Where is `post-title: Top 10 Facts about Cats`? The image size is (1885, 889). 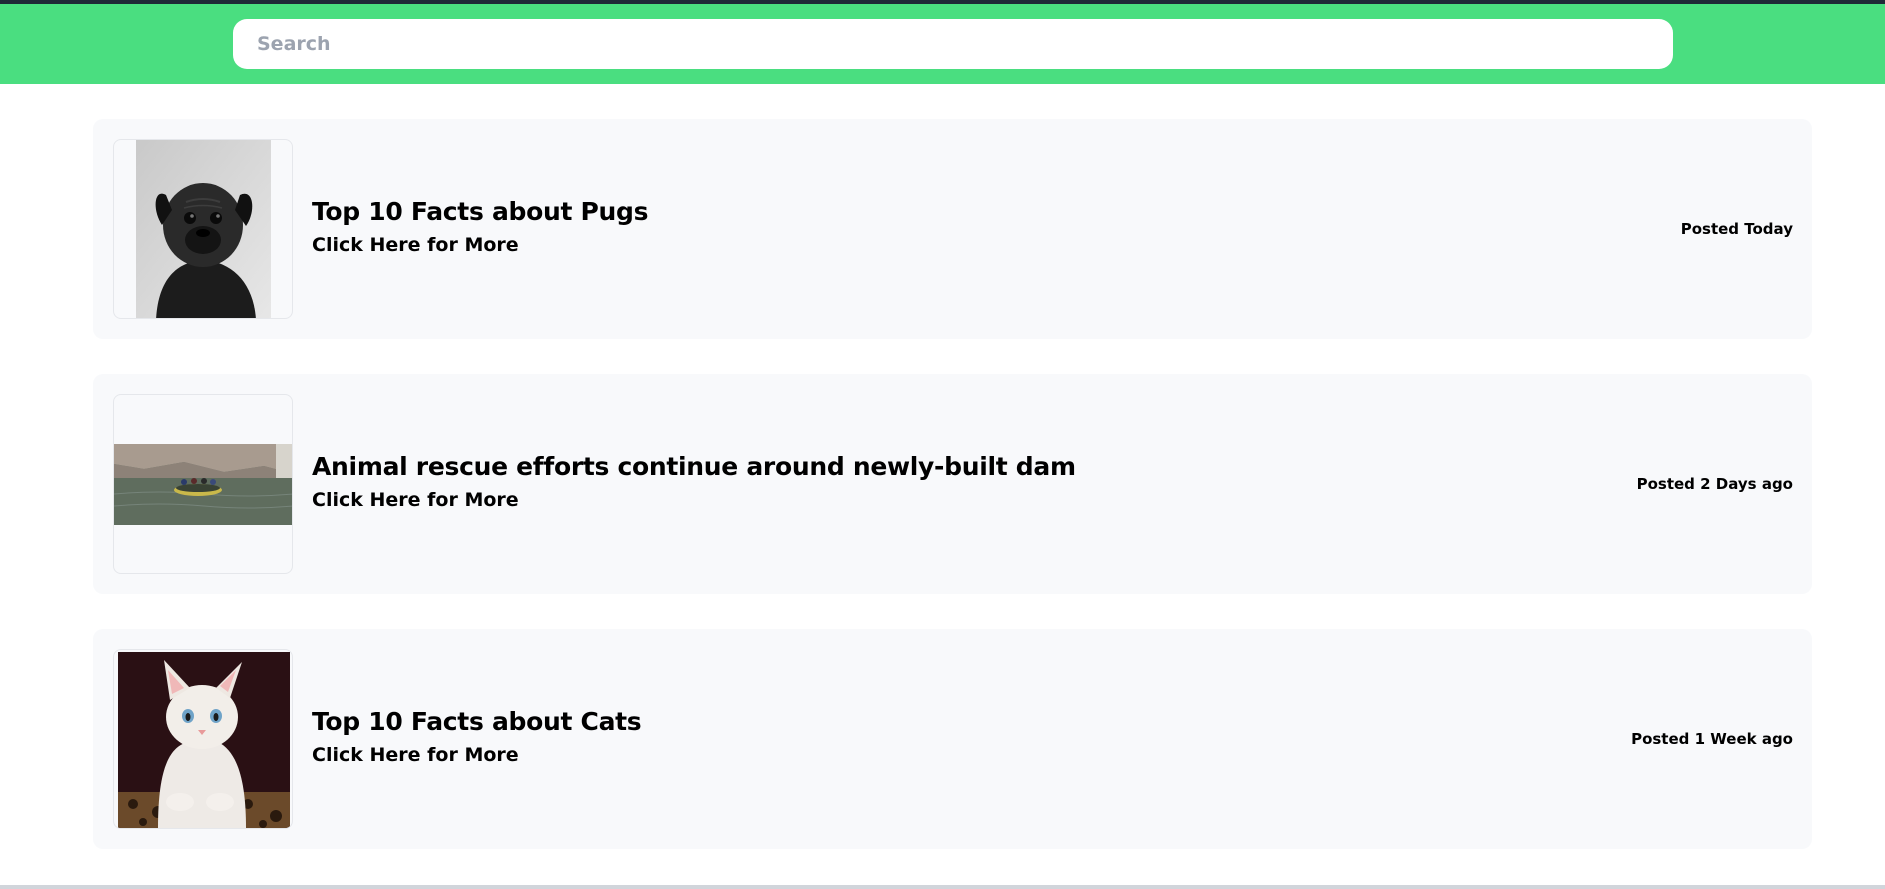 post-title: Top 10 Facts about Cats is located at coordinates (477, 721).